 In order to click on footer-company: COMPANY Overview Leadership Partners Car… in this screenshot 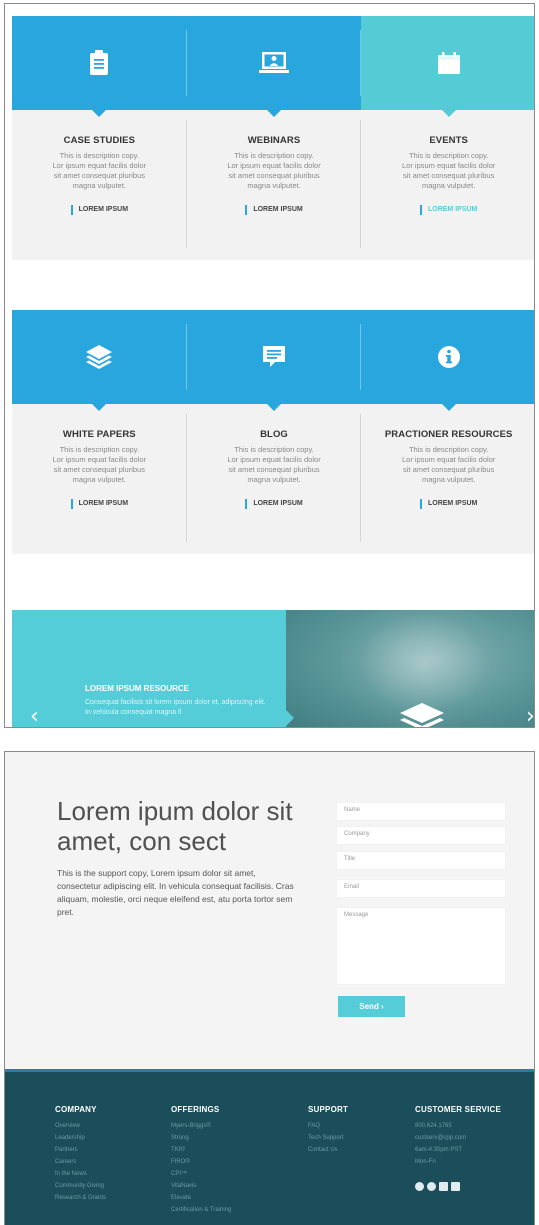, I will do `click(80, 1154)`.